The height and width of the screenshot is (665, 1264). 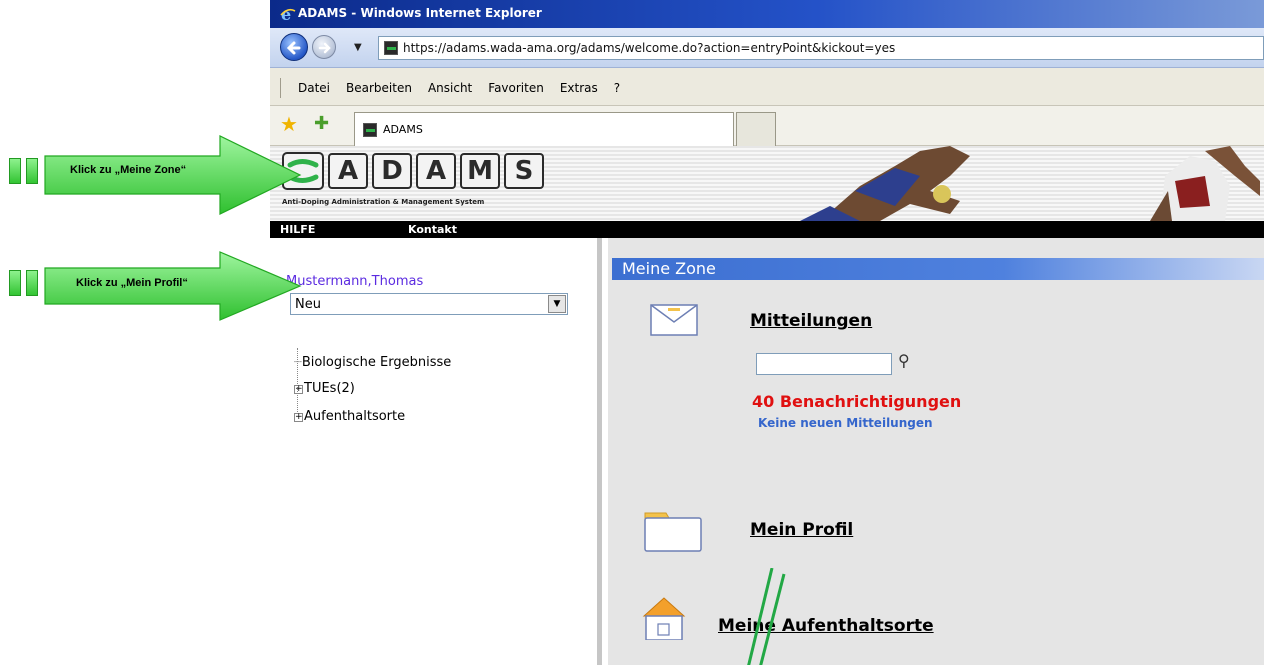 What do you see at coordinates (673, 532) in the screenshot?
I see `folder-icon` at bounding box center [673, 532].